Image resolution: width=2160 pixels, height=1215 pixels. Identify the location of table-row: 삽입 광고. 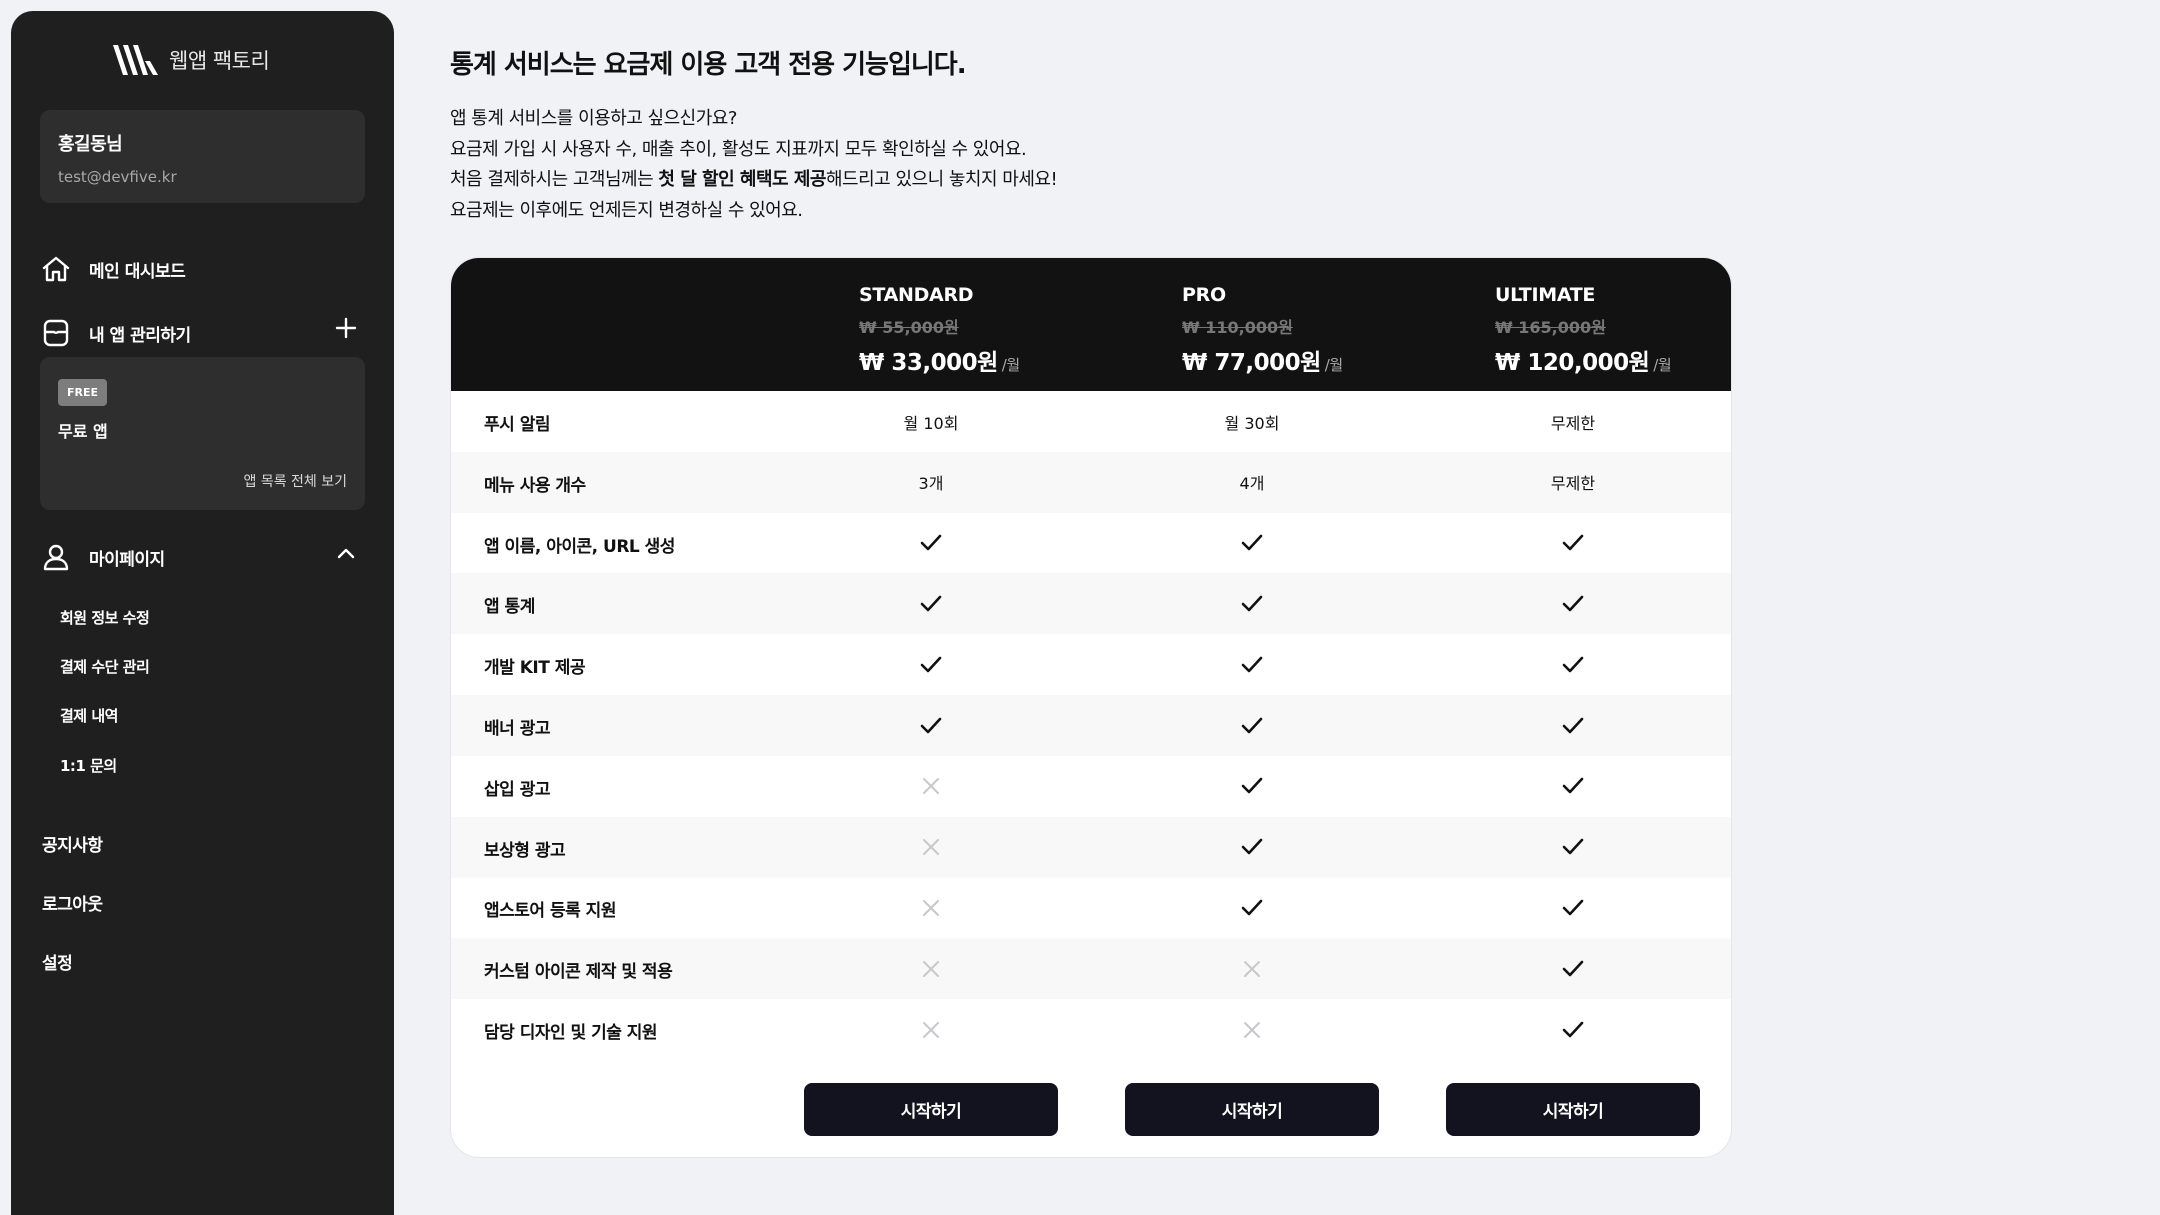
(1091, 786).